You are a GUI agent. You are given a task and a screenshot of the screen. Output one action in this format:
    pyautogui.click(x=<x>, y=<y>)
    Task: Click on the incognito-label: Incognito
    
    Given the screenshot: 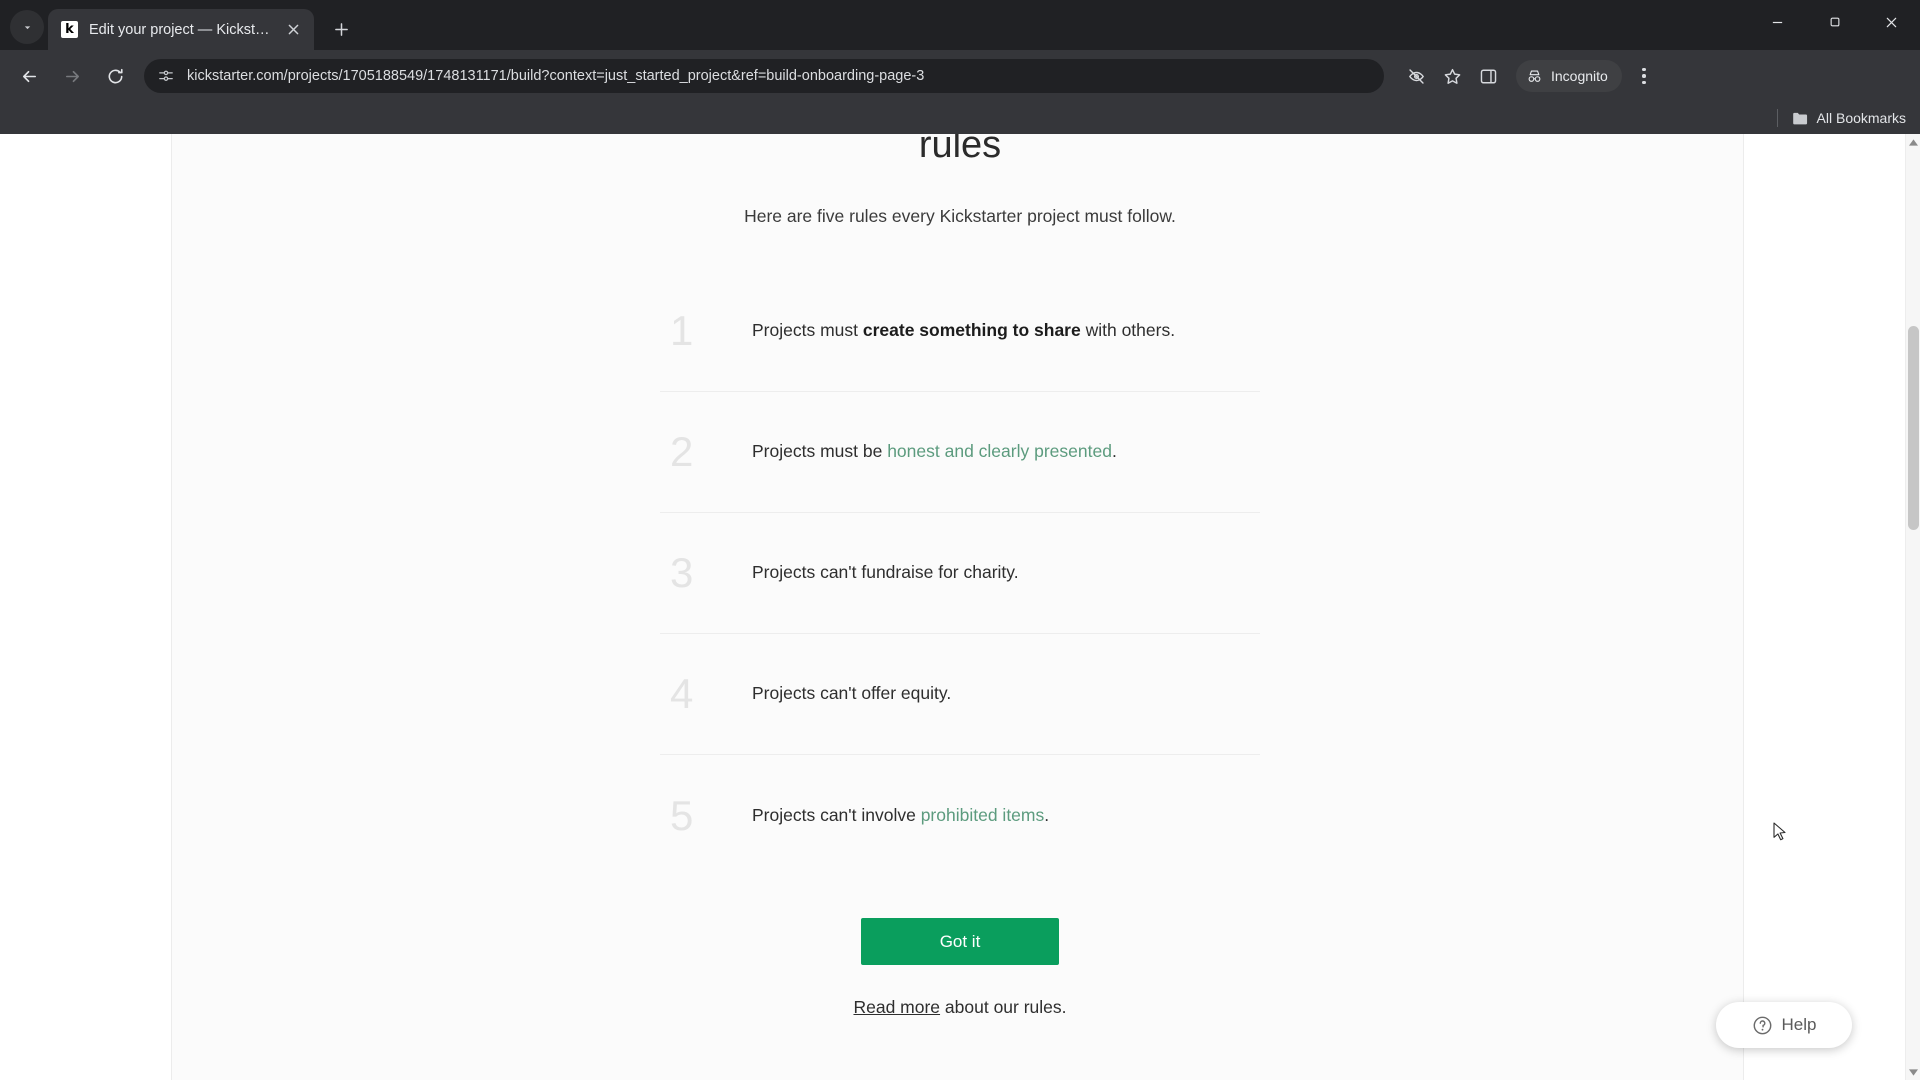 What is the action you would take?
    pyautogui.click(x=1579, y=76)
    